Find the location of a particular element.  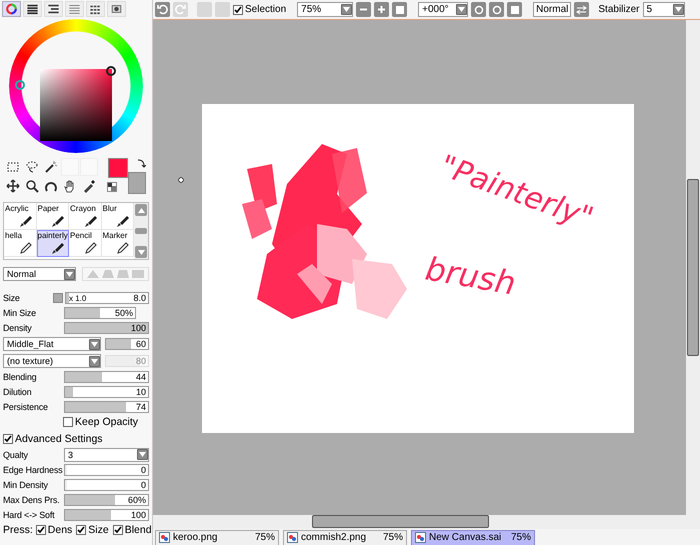

slider-value: 74 is located at coordinates (141, 407).